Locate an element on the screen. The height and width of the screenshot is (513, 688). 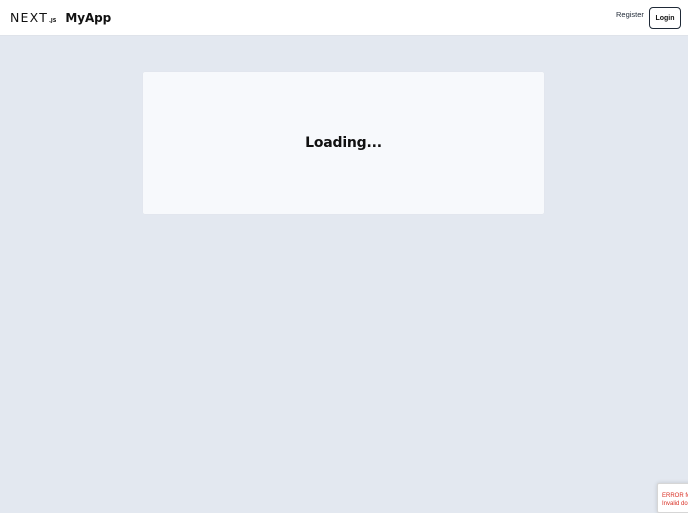
nextjs-logo: NEXT .JS is located at coordinates (33, 17).